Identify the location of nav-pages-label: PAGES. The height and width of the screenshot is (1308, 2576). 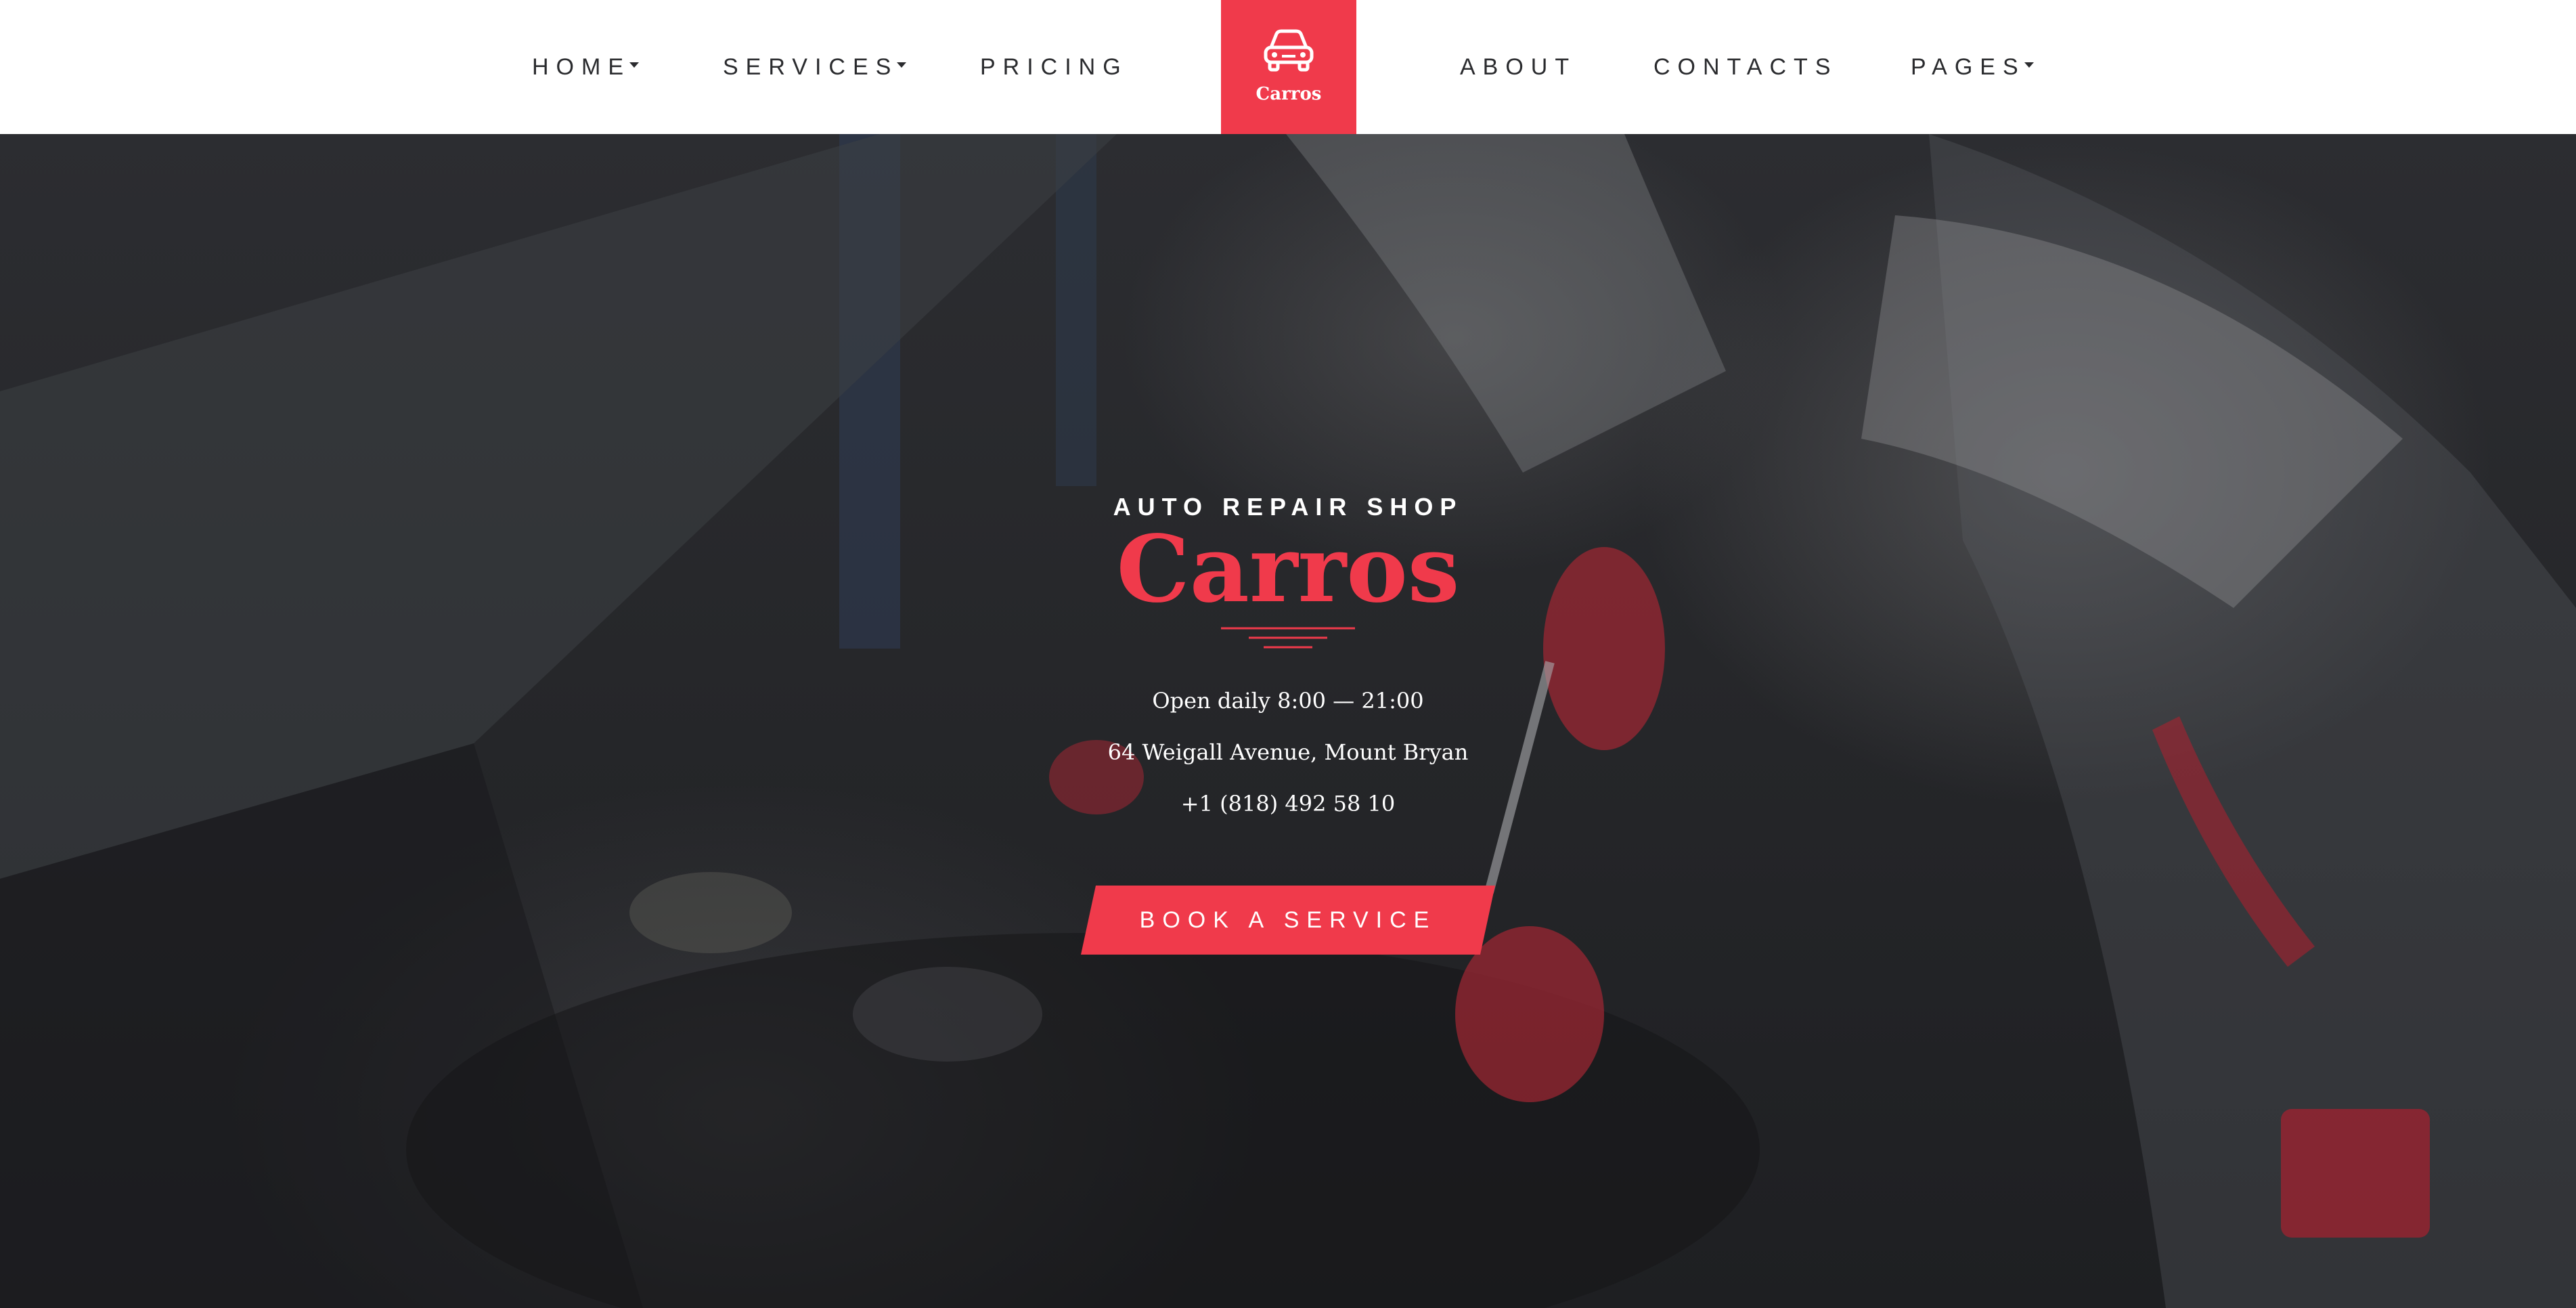
(1968, 66).